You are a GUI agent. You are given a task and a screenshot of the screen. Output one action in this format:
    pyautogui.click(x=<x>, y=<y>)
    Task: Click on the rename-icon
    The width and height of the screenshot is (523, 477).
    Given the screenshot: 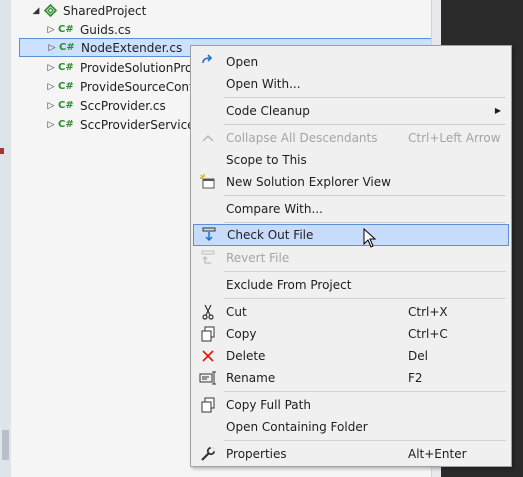 What is the action you would take?
    pyautogui.click(x=208, y=377)
    